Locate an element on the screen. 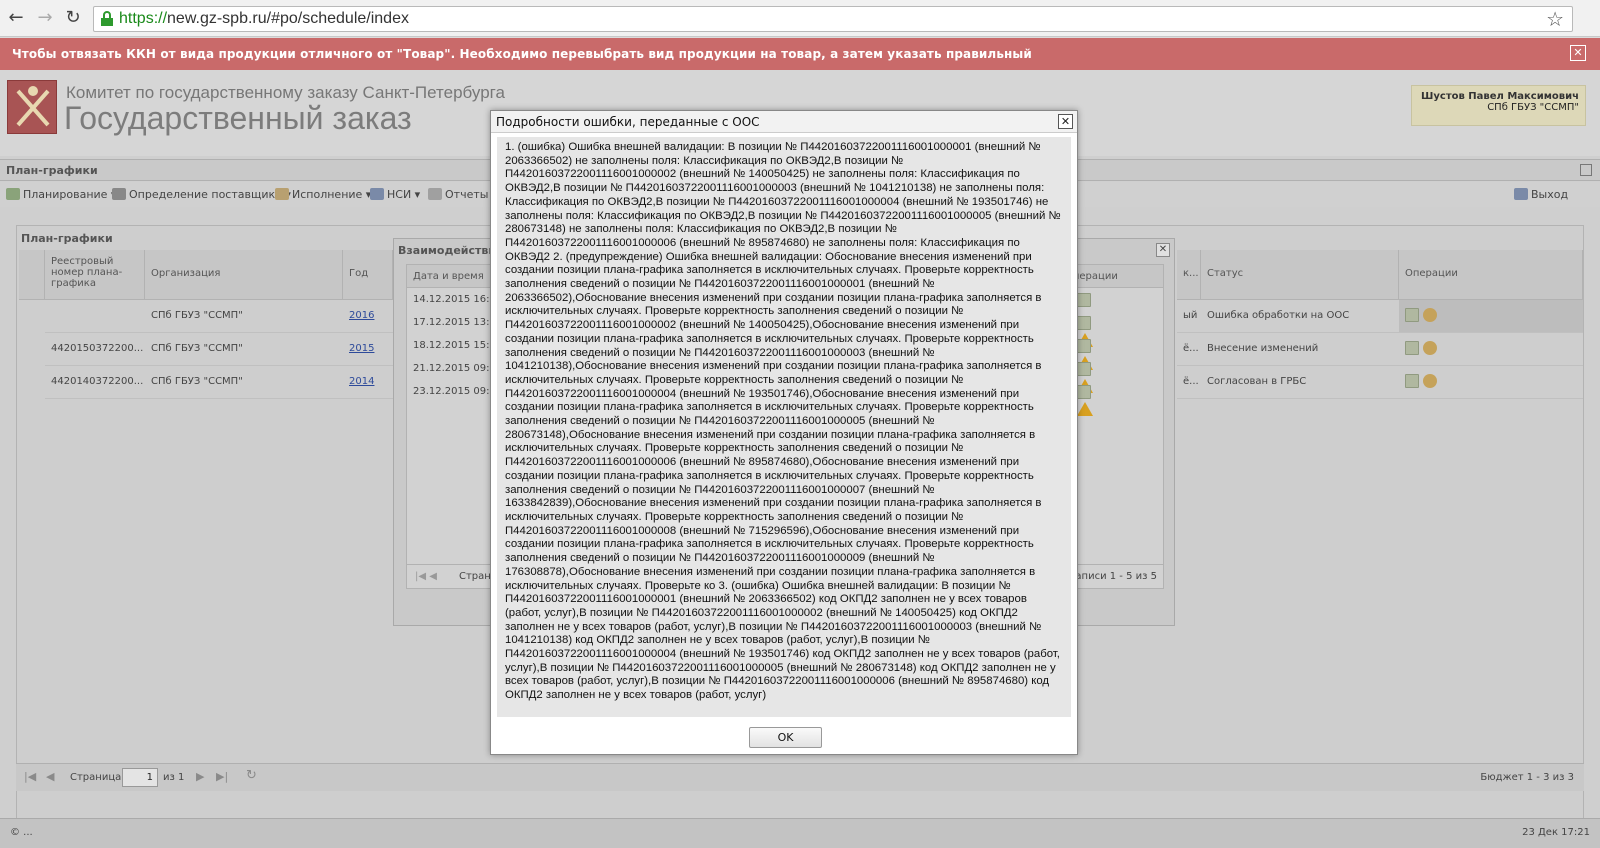 The image size is (1600, 848). column-operations: Операции is located at coordinates (1491, 275).